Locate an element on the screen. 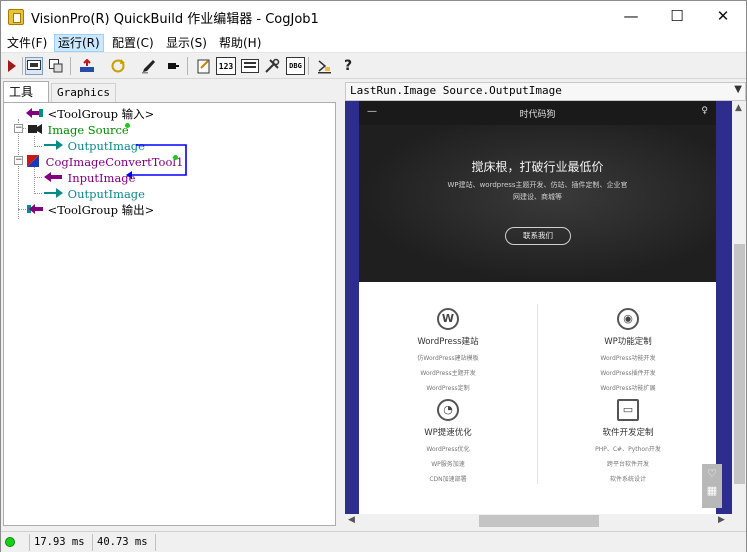 This screenshot has width=747, height=552. close-button: ✕ is located at coordinates (723, 17).